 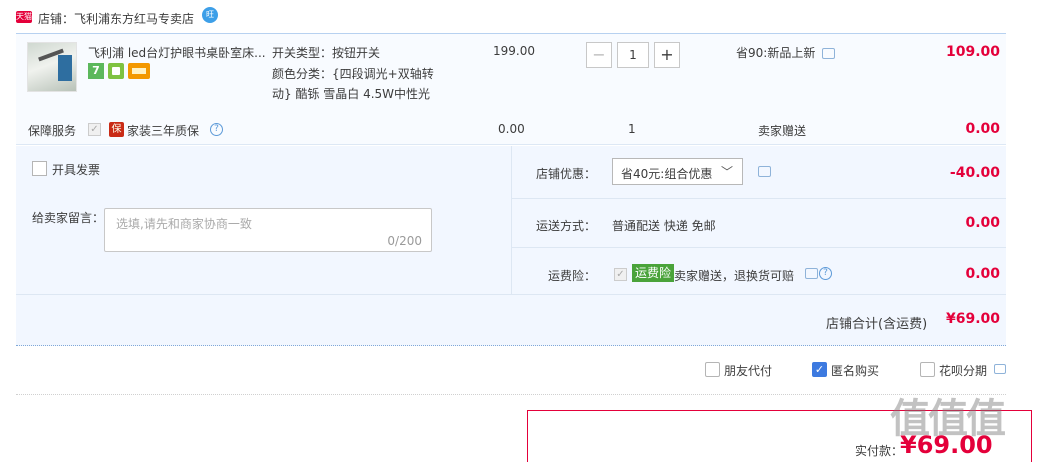 What do you see at coordinates (855, 370) in the screenshot?
I see `anonymous-purchase-label: 匿名购买` at bounding box center [855, 370].